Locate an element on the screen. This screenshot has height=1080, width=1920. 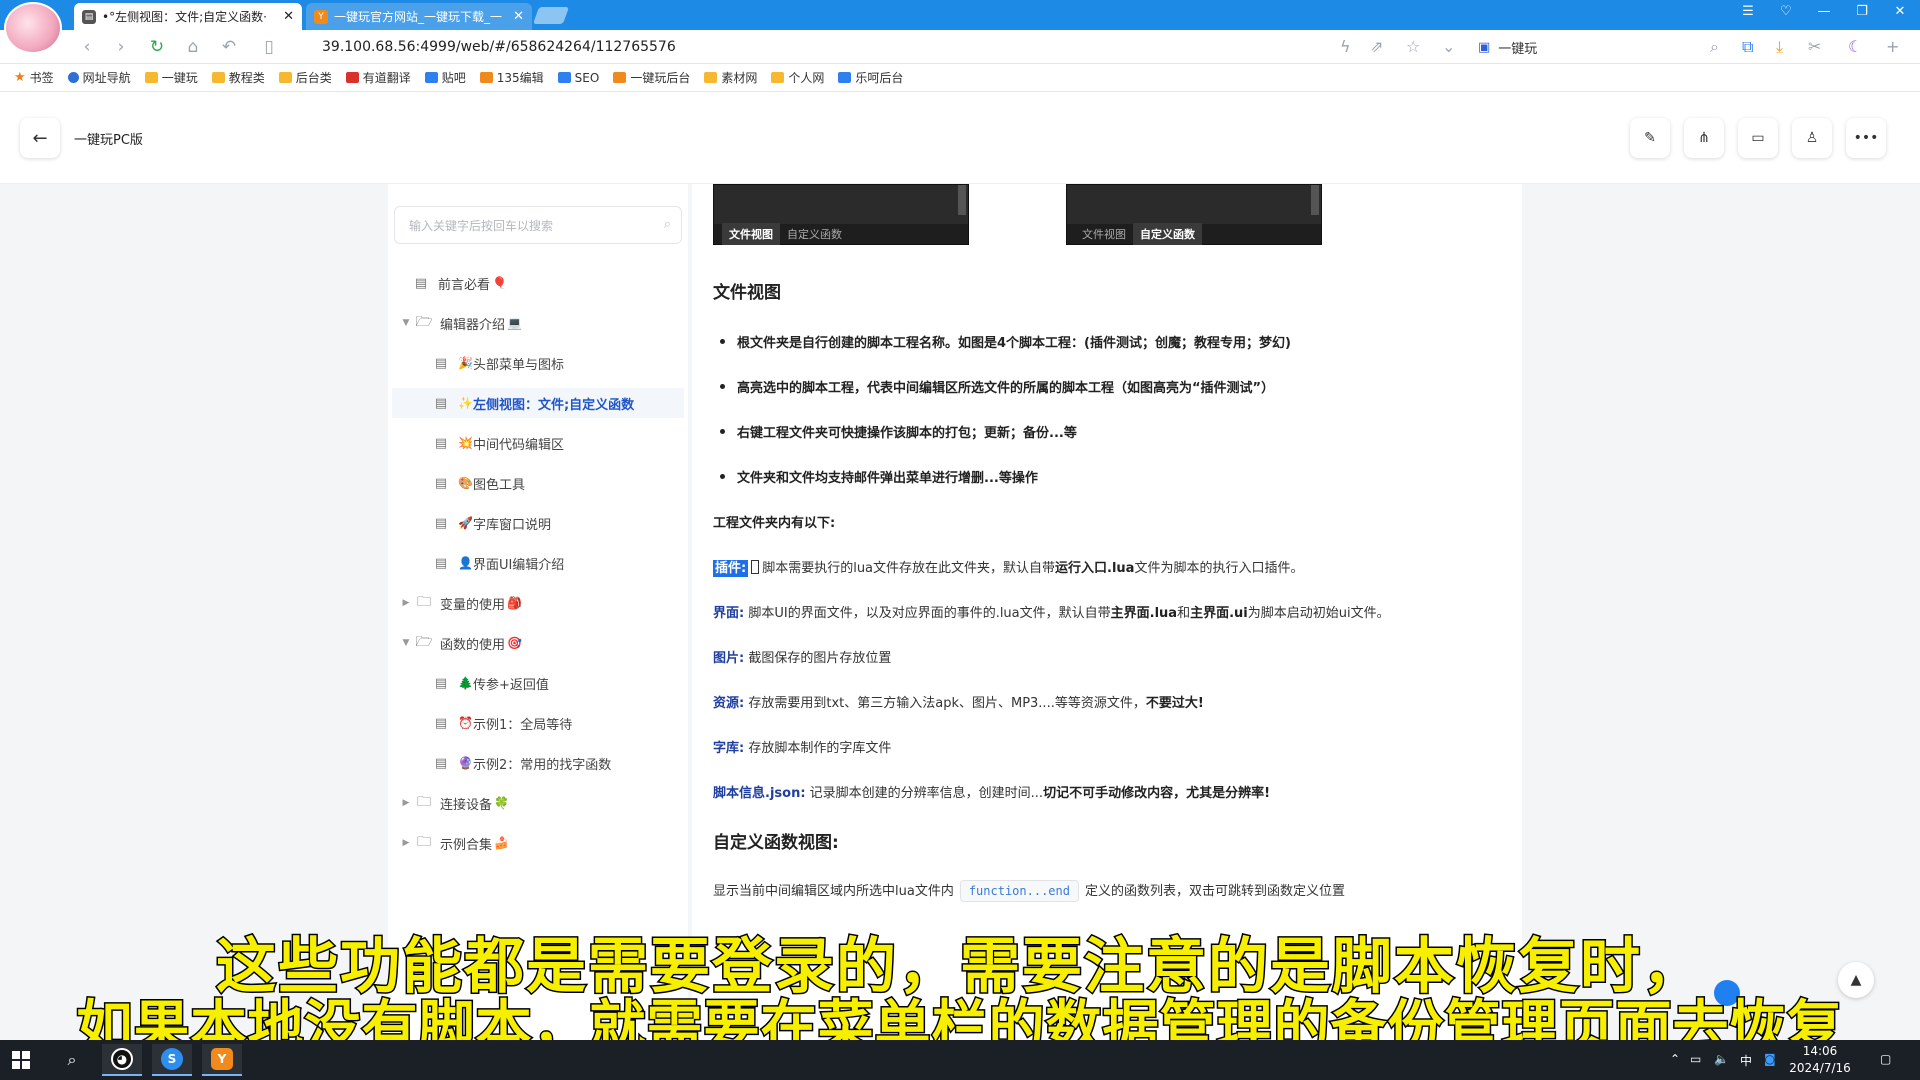
forward-icon: › is located at coordinates (121, 47).